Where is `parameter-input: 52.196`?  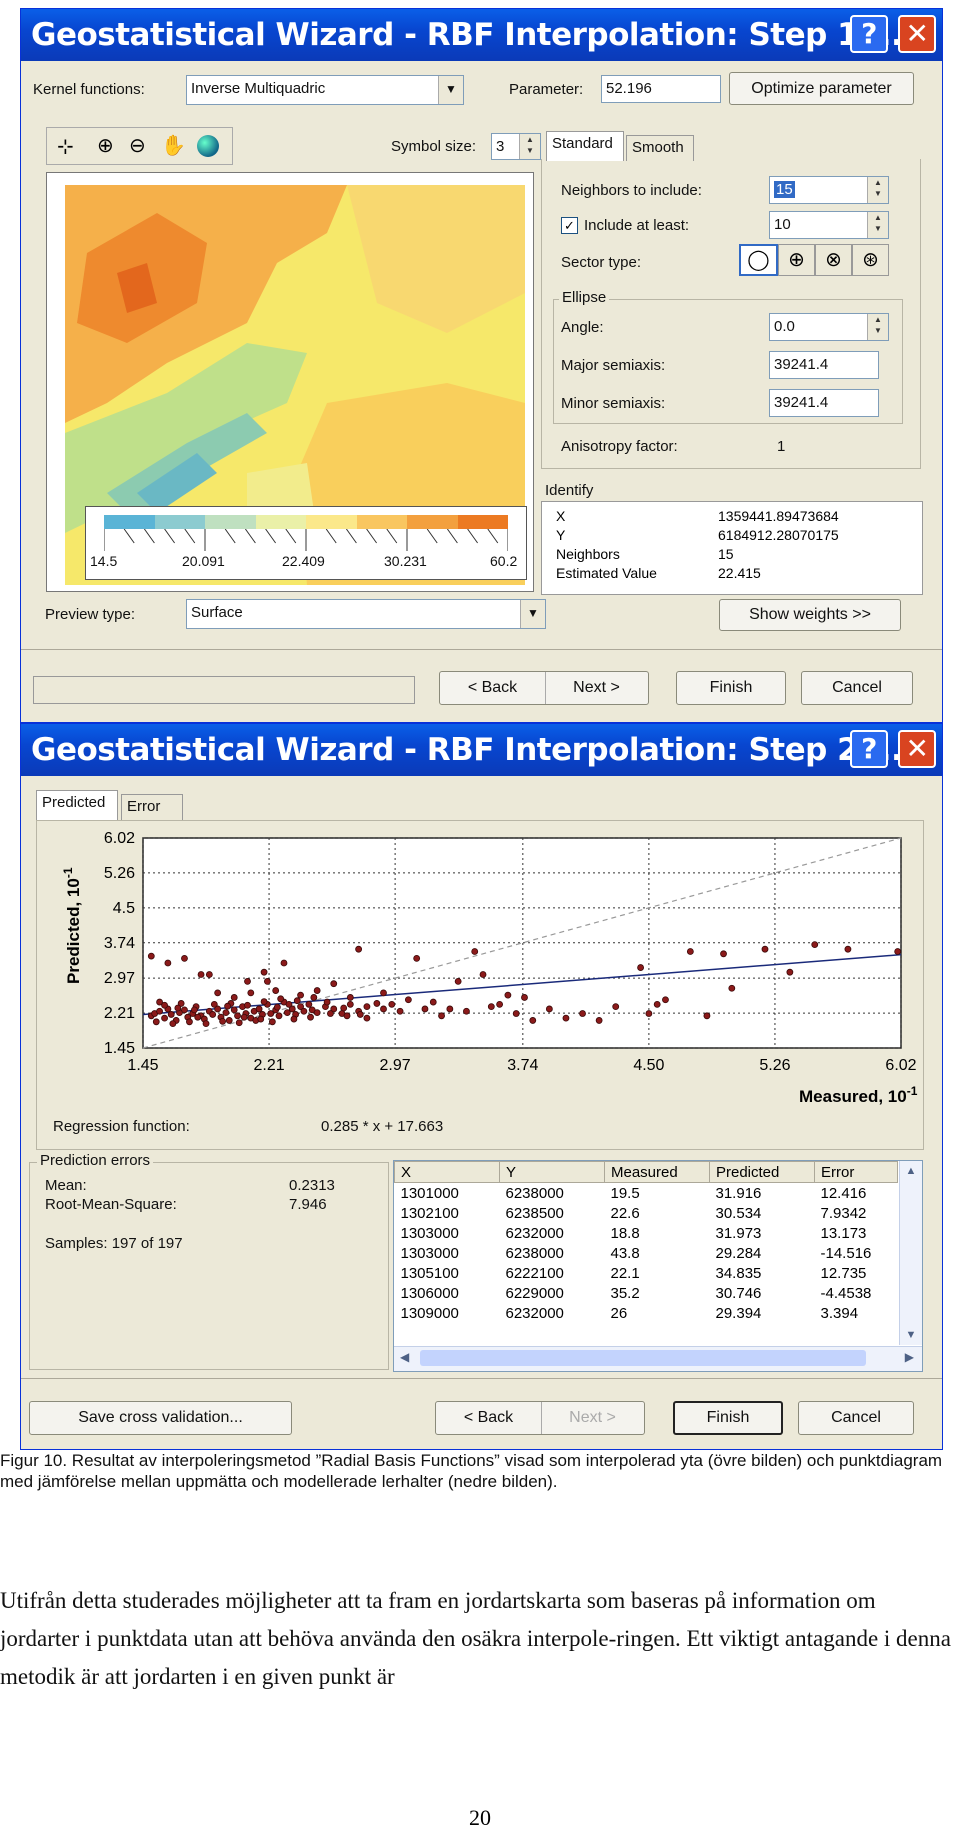
parameter-input: 52.196 is located at coordinates (661, 89).